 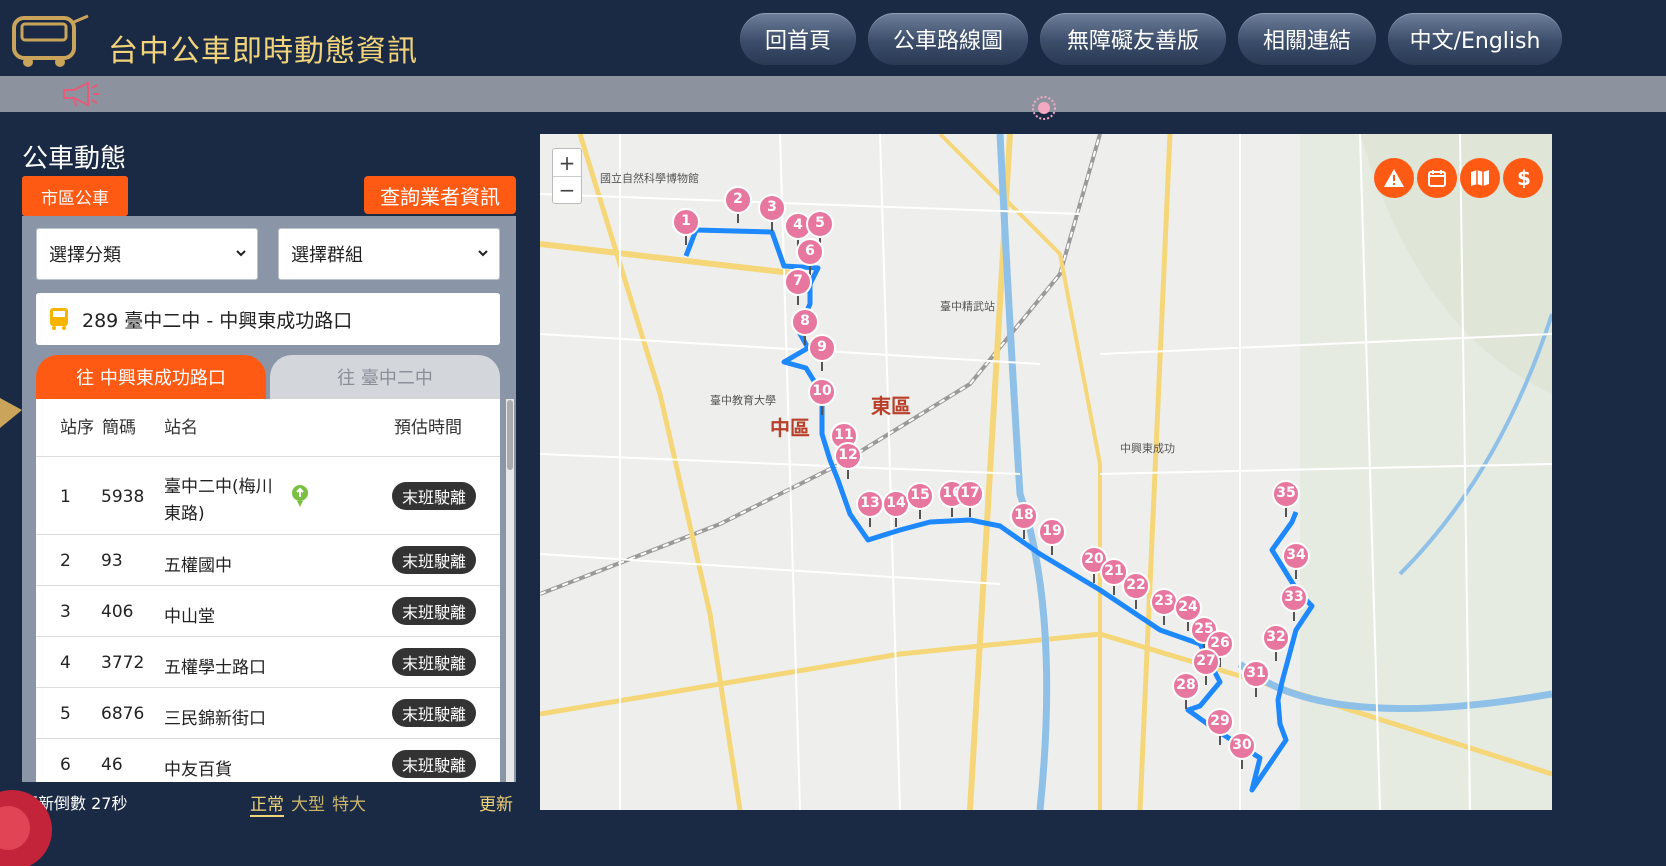 I want to click on warning-icon, so click(x=1394, y=178).